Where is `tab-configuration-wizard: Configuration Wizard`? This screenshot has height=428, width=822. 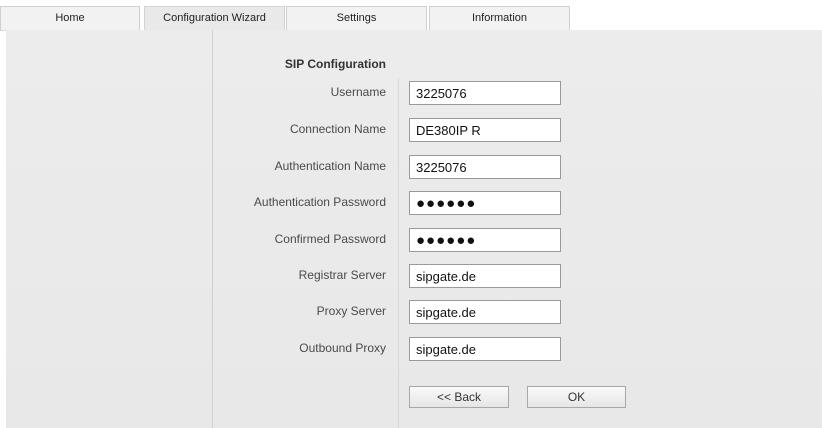 tab-configuration-wizard: Configuration Wizard is located at coordinates (214, 18).